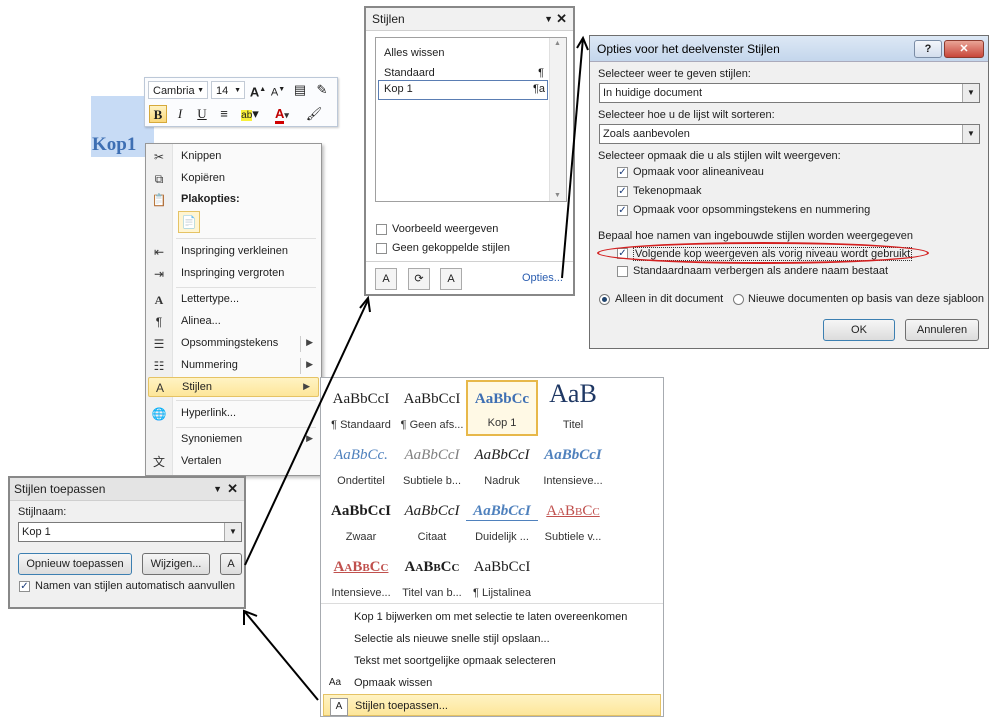 The height and width of the screenshot is (720, 1000). What do you see at coordinates (572, 158) in the screenshot?
I see `arrow-options-to-dialog` at bounding box center [572, 158].